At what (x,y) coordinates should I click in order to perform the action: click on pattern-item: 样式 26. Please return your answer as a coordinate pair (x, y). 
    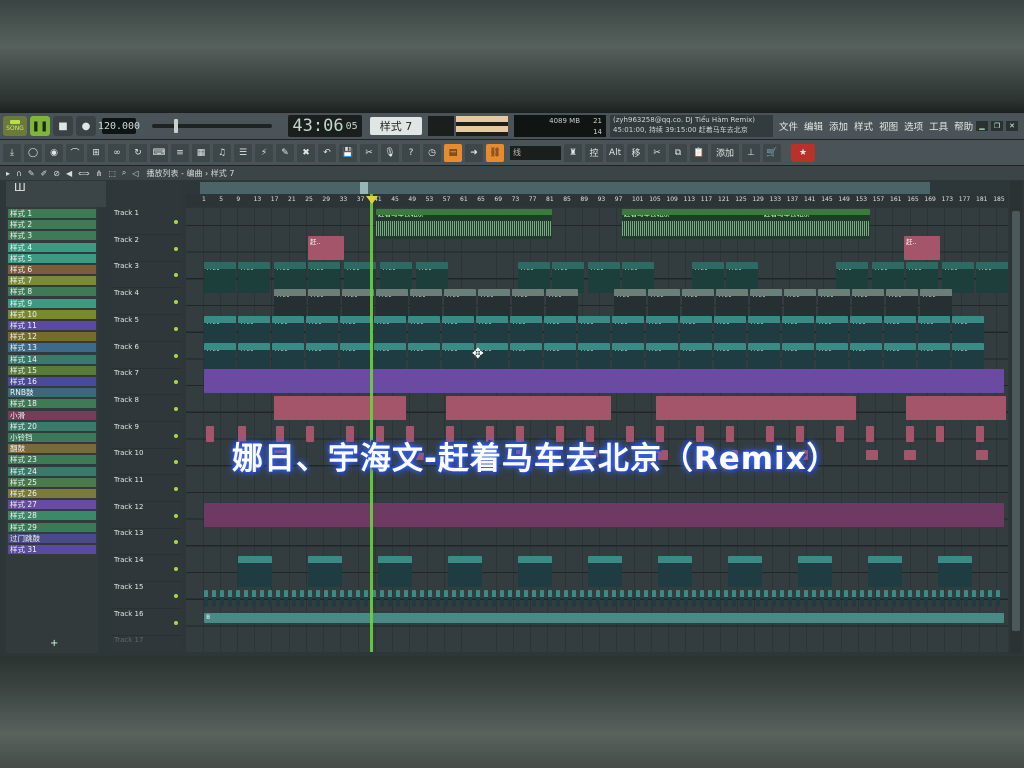
    Looking at the image, I should click on (52, 493).